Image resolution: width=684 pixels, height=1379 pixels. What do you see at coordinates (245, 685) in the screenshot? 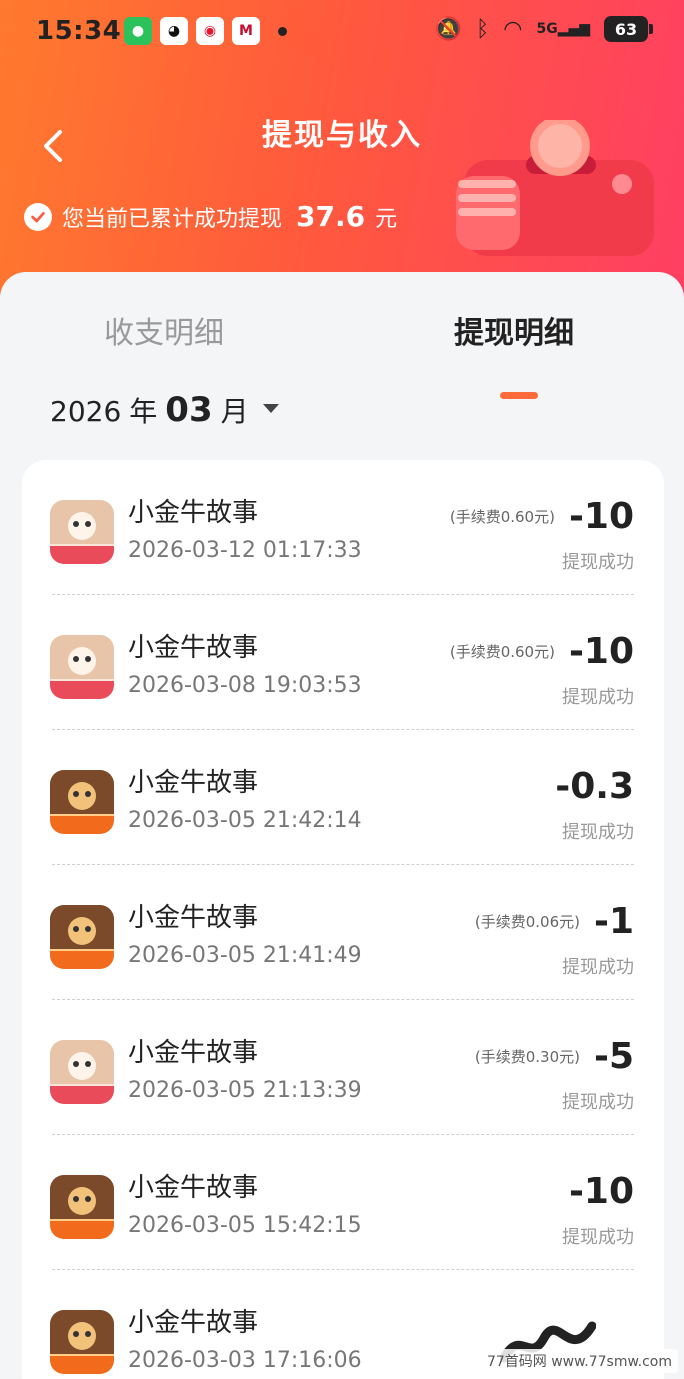
I see `record-datetime: 2026-03-08 19:03:53` at bounding box center [245, 685].